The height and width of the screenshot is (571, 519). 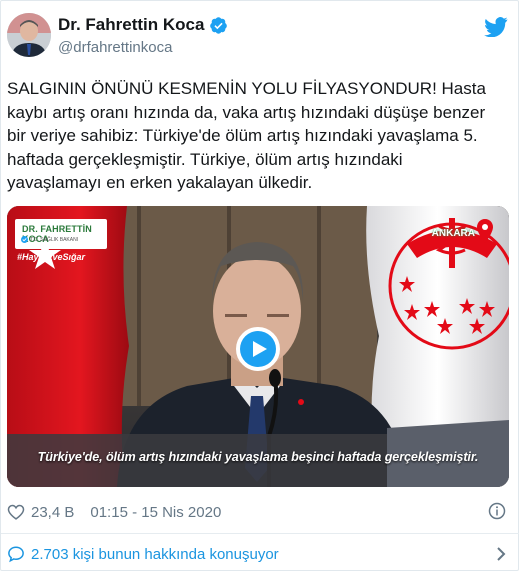 What do you see at coordinates (260, 34) in the screenshot?
I see `tweet-header: Dr. Fahrettin Koca @drfahrettinkoca` at bounding box center [260, 34].